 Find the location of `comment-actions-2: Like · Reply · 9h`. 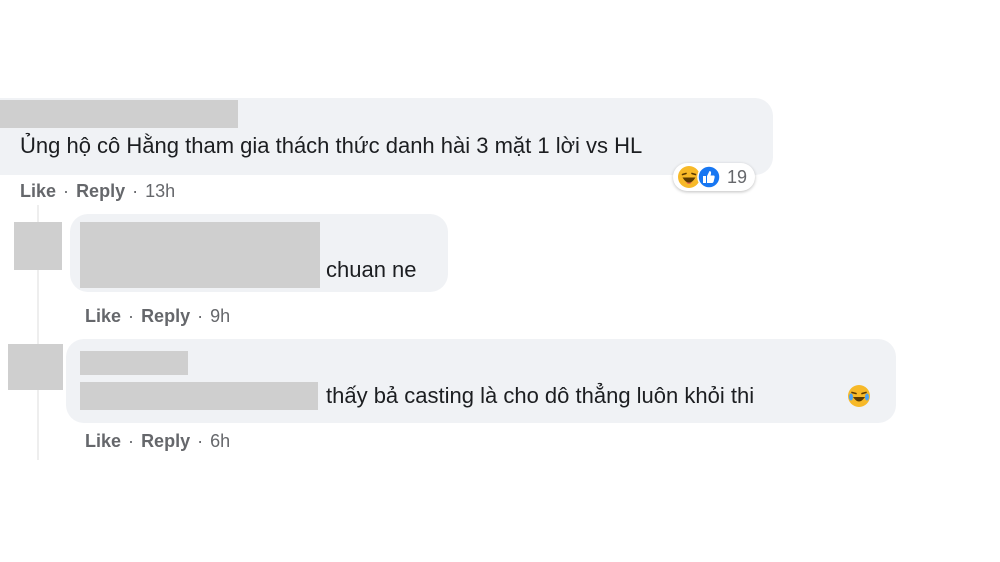

comment-actions-2: Like · Reply · 9h is located at coordinates (157, 316).